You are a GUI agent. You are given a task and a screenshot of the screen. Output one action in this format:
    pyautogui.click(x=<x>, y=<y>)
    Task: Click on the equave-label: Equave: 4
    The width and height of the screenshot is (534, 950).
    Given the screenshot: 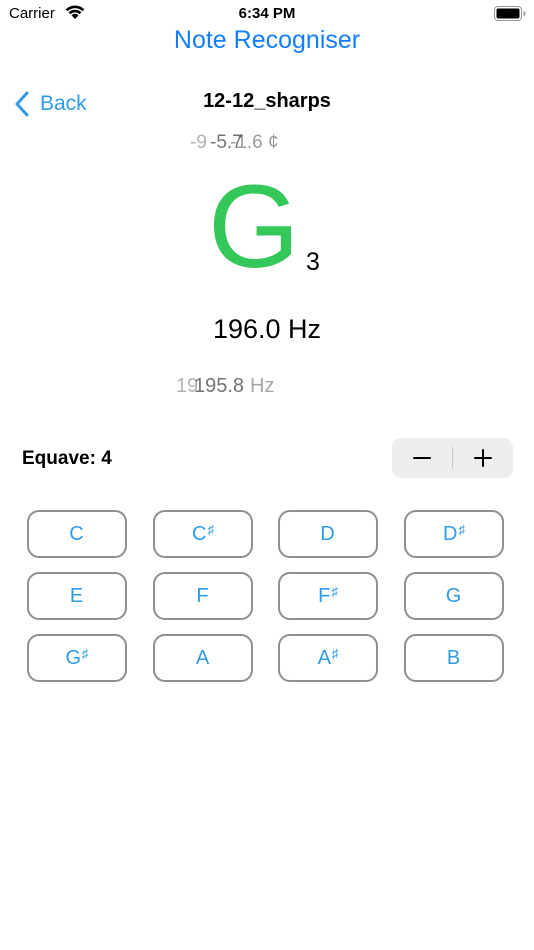 What is the action you would take?
    pyautogui.click(x=67, y=458)
    